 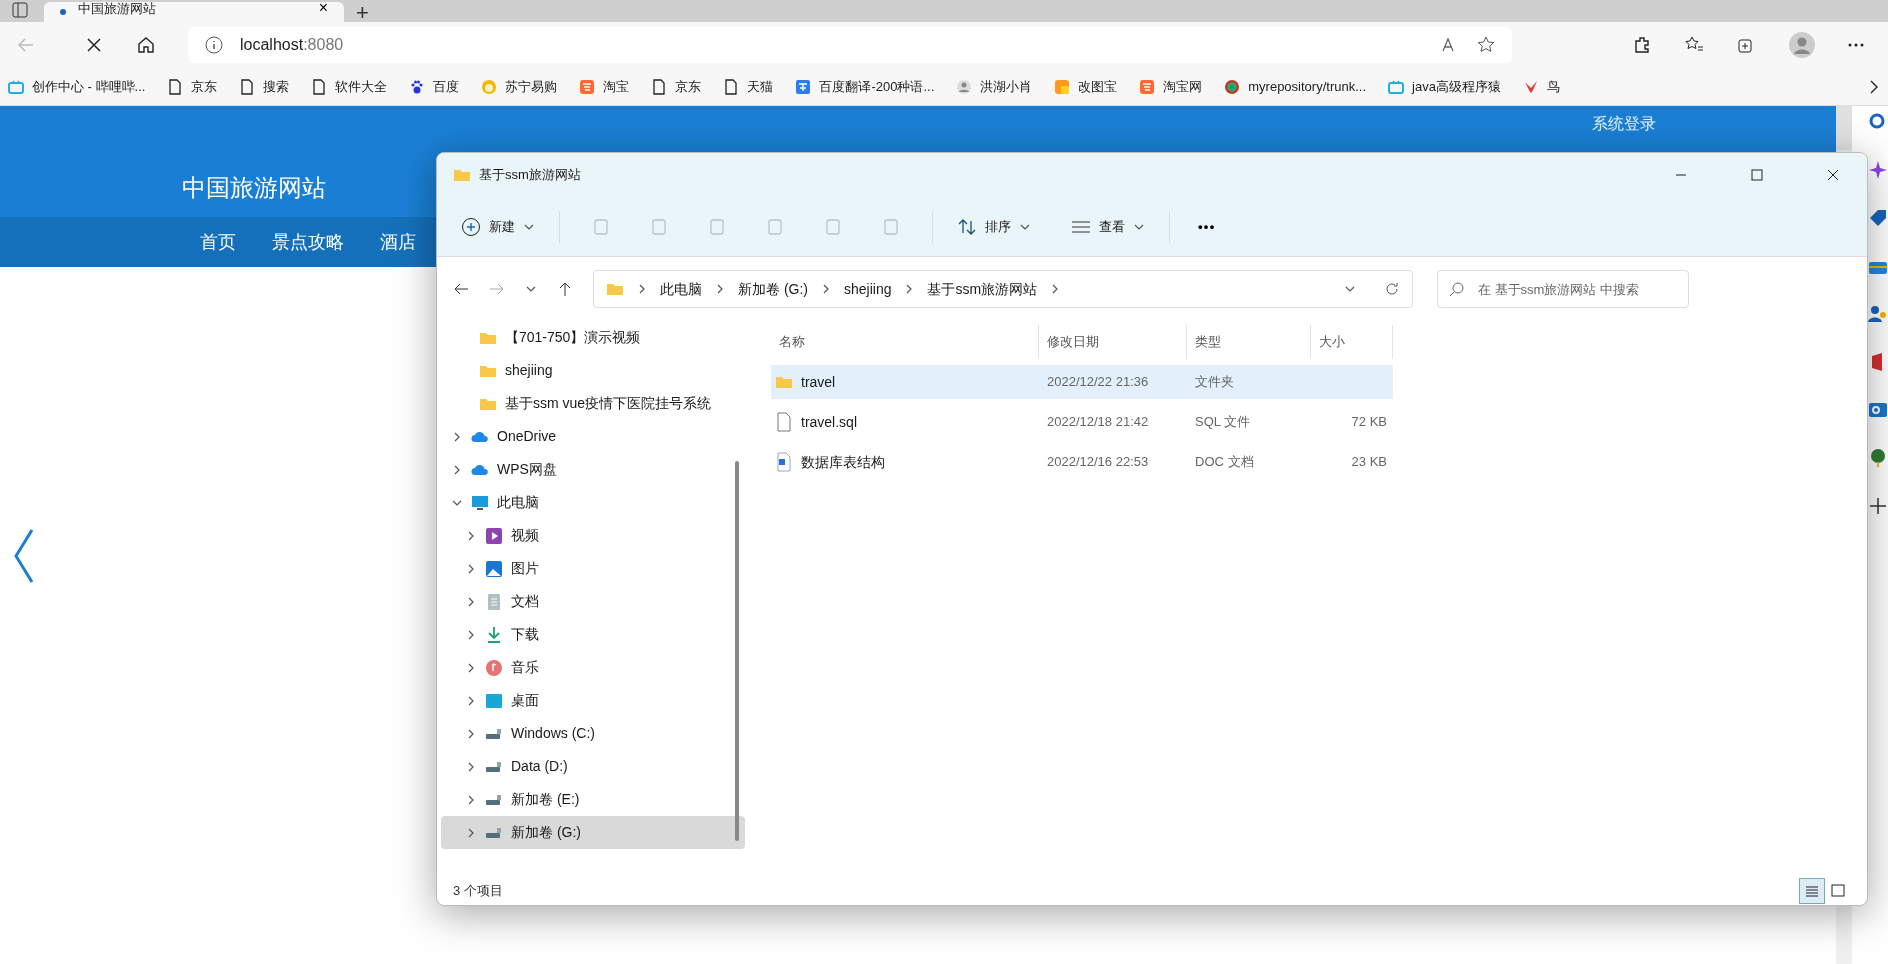 I want to click on video-icon, so click(x=494, y=535).